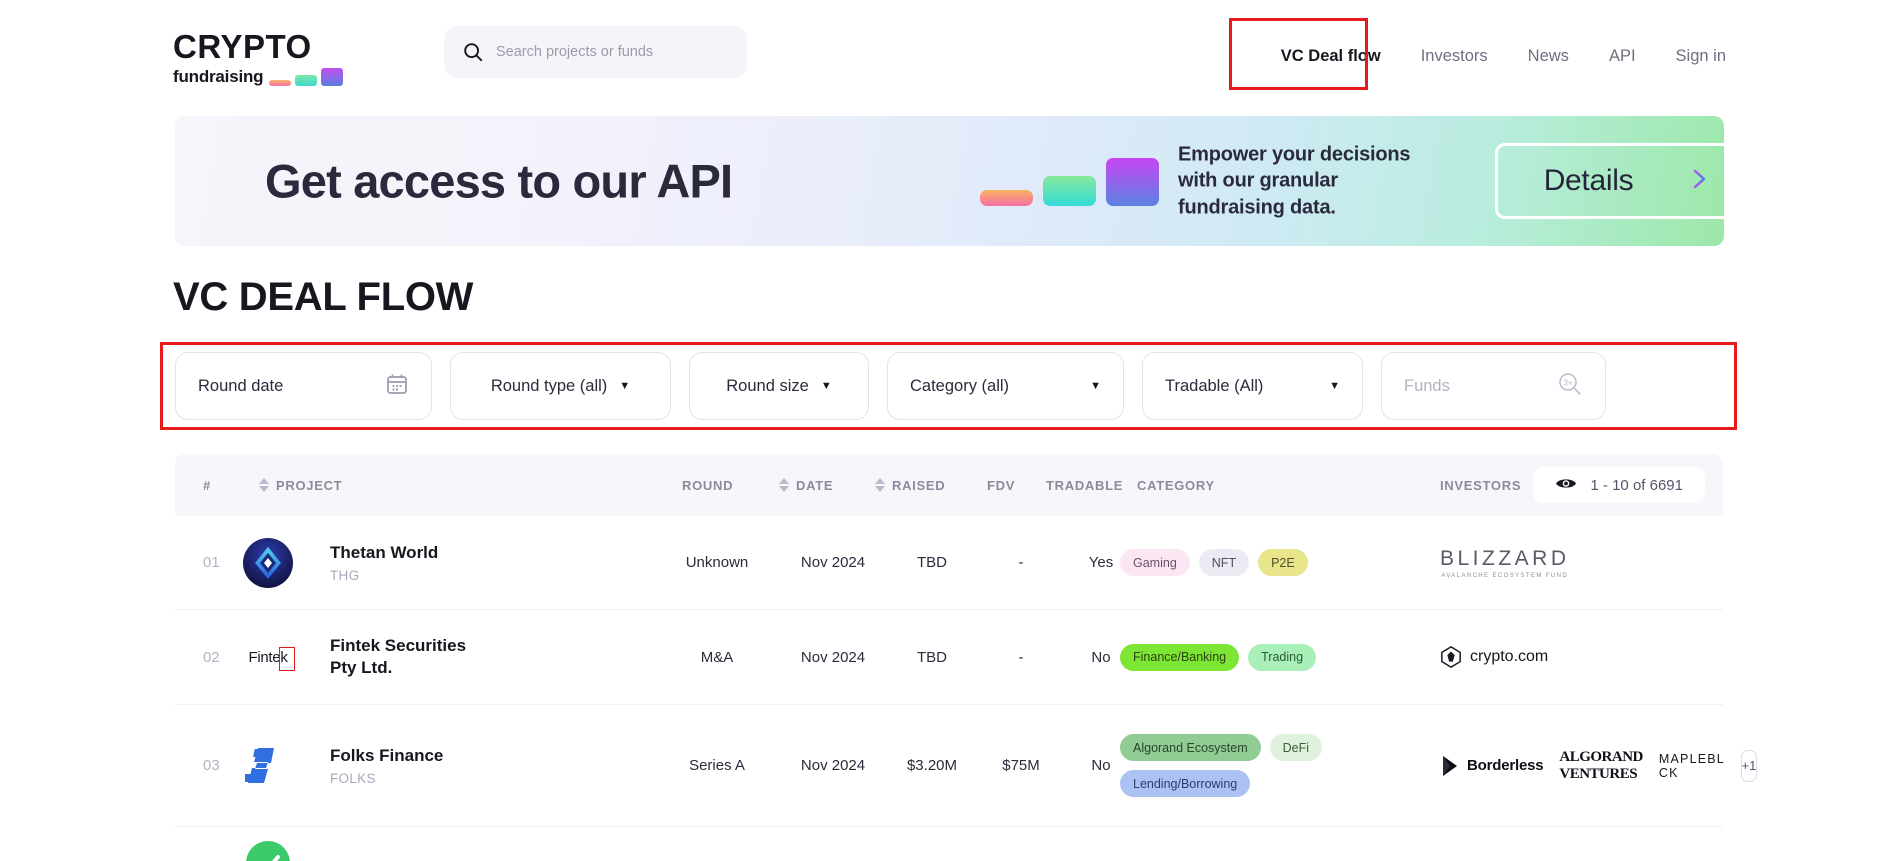 Image resolution: width=1896 pixels, height=861 pixels. I want to click on investor-logo-algorand-ventures: ALGORAND VENTURES, so click(1601, 766).